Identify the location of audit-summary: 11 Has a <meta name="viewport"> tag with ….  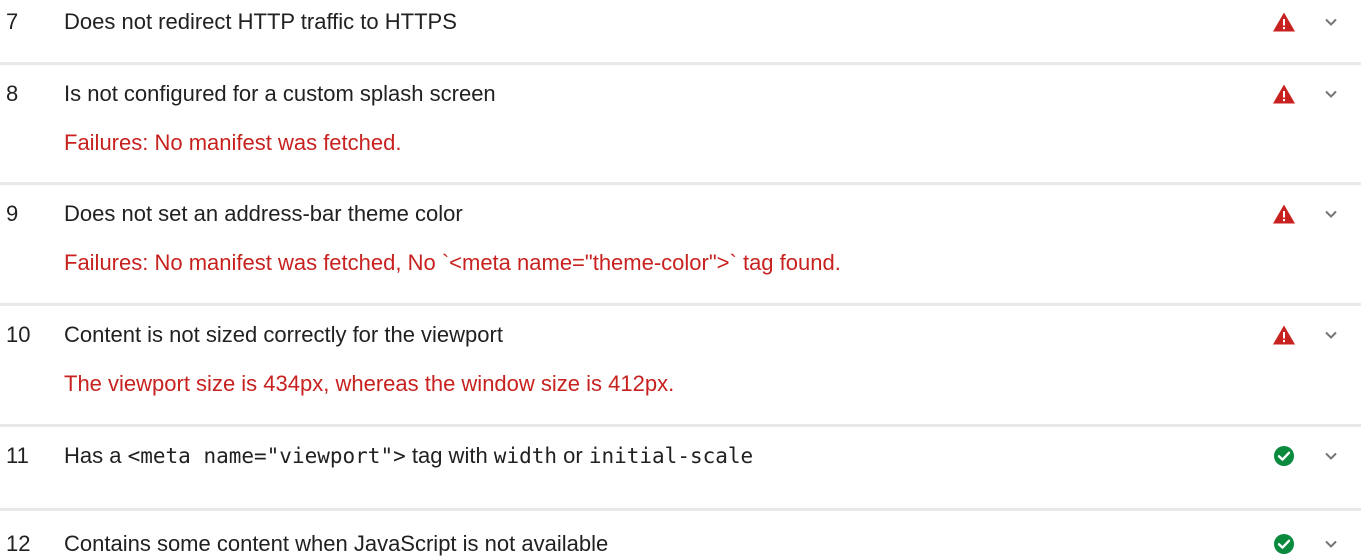
(680, 456).